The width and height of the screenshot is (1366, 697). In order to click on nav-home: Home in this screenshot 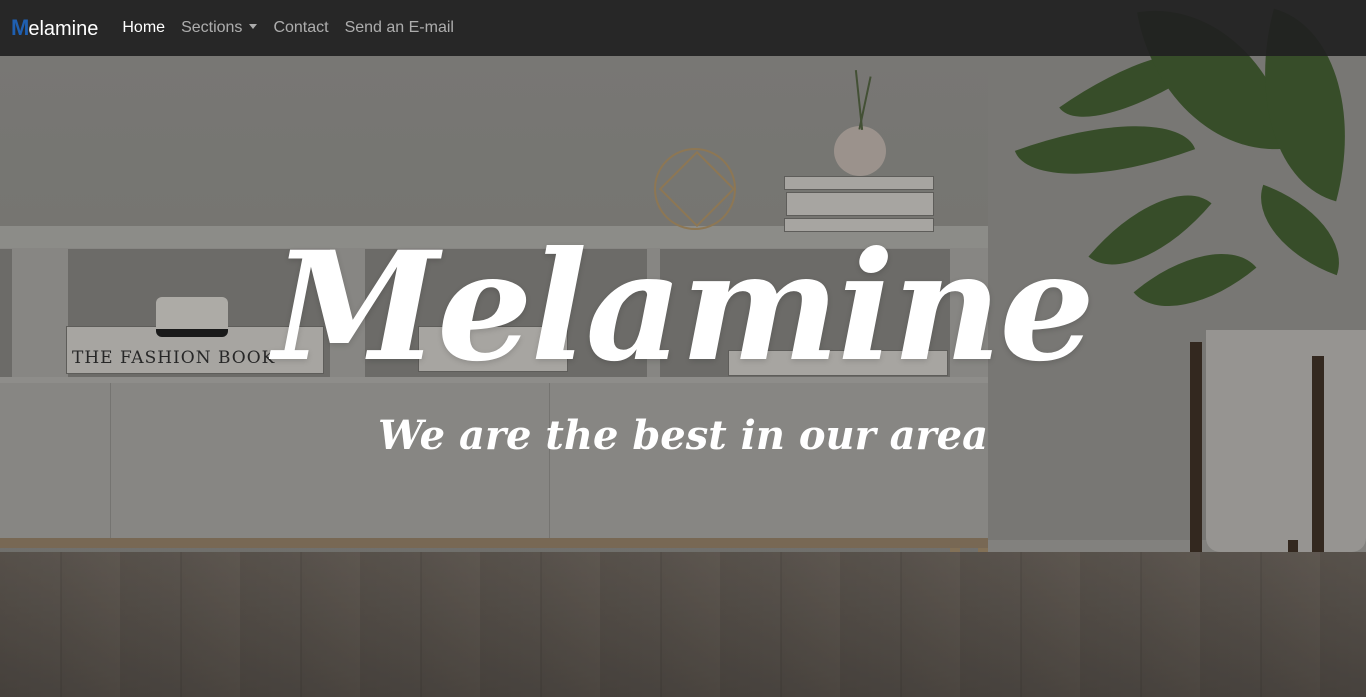, I will do `click(143, 28)`.